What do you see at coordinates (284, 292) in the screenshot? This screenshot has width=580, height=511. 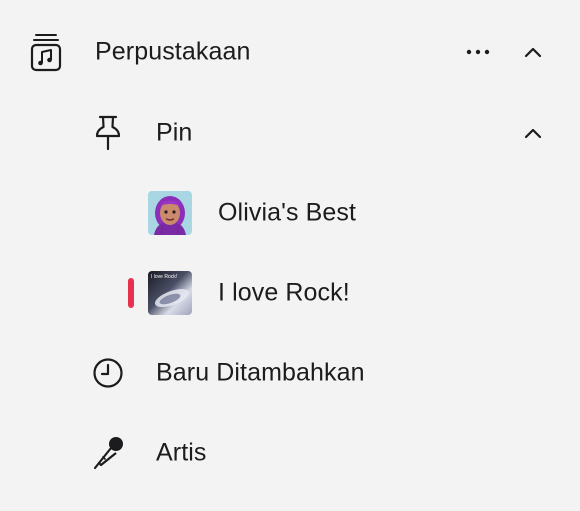 I see `pinned-playlist-label: I love Rock!` at bounding box center [284, 292].